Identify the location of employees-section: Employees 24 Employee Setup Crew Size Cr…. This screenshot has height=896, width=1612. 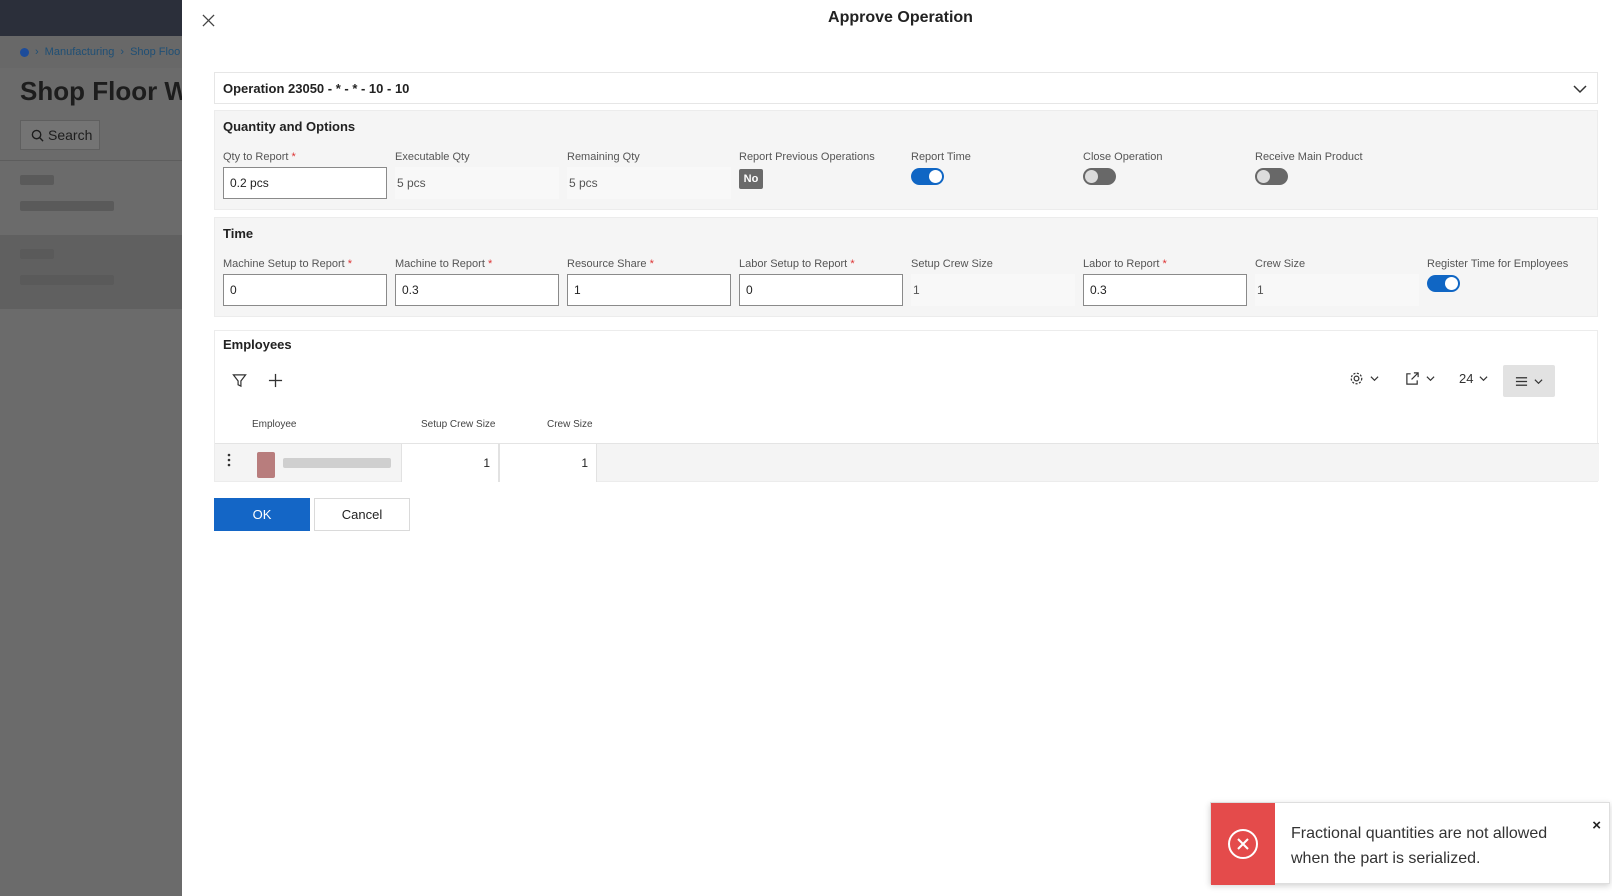
(906, 406).